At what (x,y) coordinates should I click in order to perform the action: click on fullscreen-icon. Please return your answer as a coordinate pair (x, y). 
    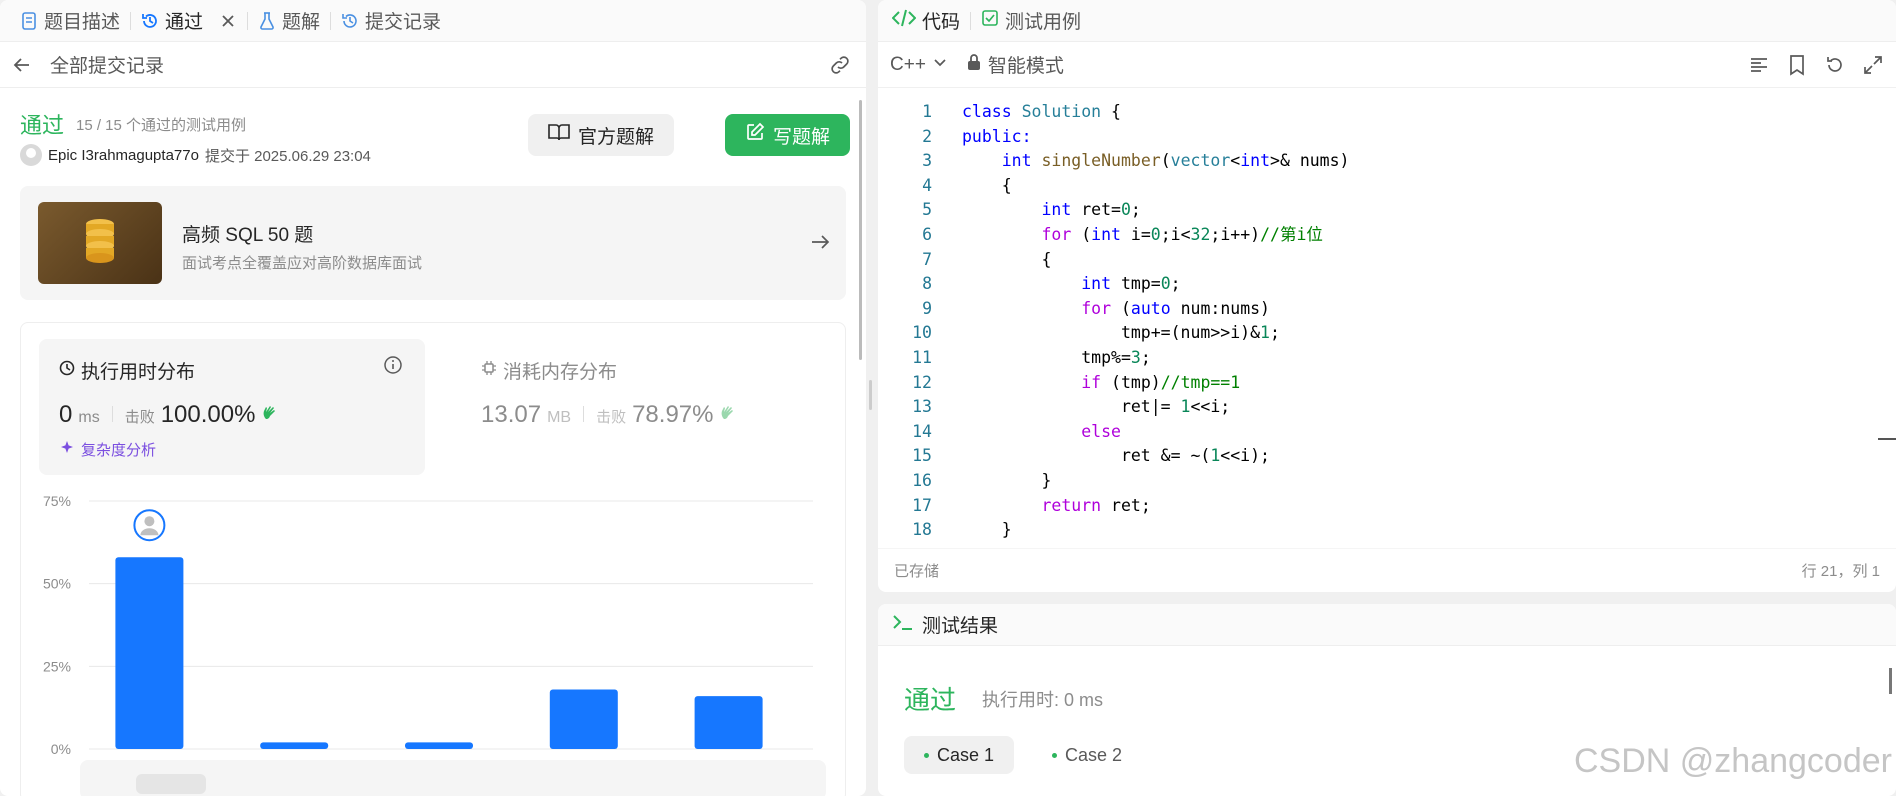
    Looking at the image, I should click on (1873, 65).